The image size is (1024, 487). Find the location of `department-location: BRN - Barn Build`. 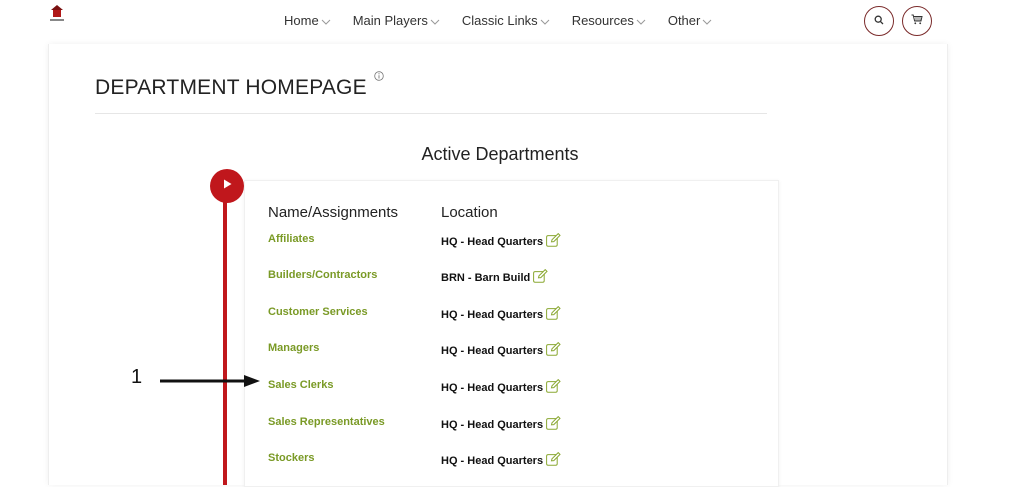

department-location: BRN - Barn Build is located at coordinates (494, 277).